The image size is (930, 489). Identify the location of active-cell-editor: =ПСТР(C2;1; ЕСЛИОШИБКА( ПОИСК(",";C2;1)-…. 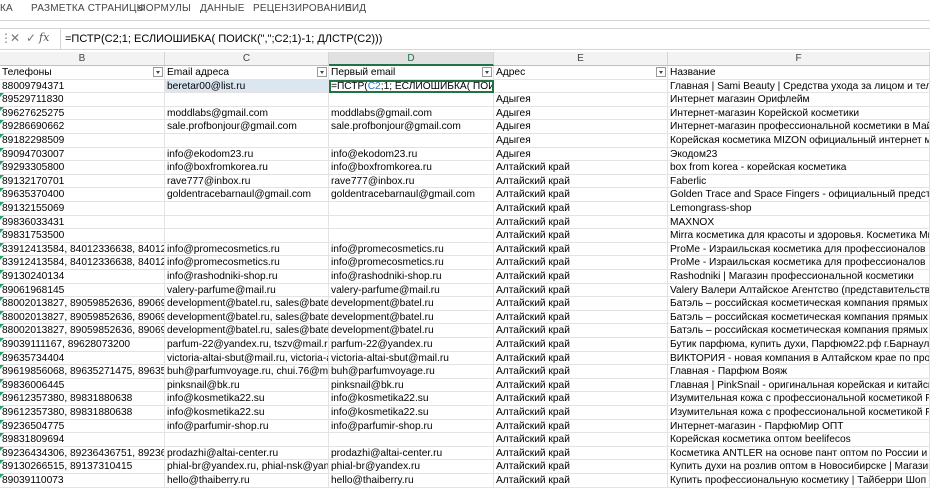
(411, 86).